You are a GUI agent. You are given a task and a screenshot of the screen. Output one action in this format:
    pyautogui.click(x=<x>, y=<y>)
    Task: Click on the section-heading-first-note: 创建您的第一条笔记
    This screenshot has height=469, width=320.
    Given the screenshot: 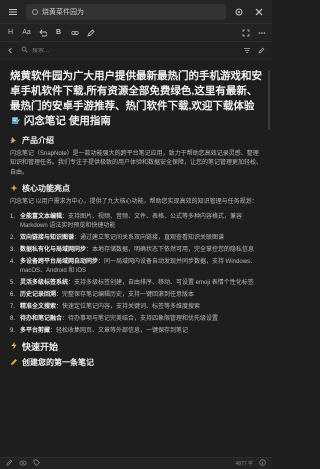 What is the action you would take?
    pyautogui.click(x=136, y=362)
    